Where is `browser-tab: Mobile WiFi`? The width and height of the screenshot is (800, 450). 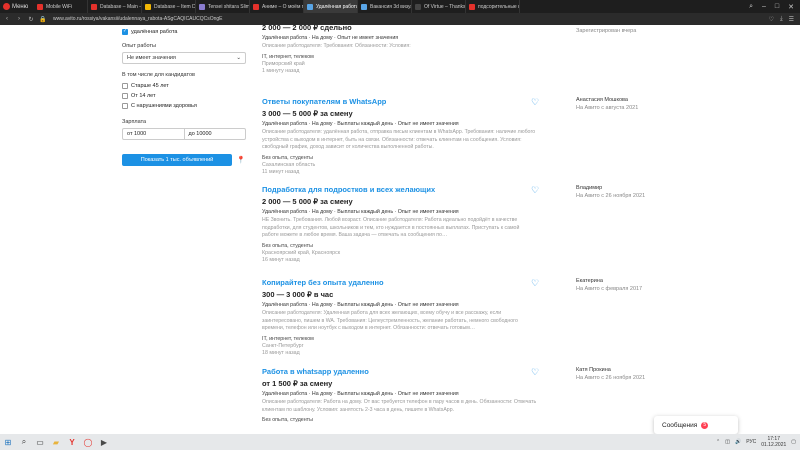 browser-tab: Mobile WiFi is located at coordinates (61, 6).